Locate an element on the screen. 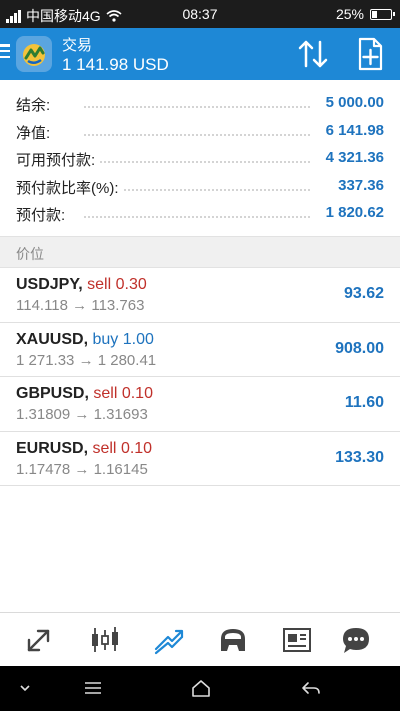 The width and height of the screenshot is (400, 711). position-header: USDJPY, sell 0.30 is located at coordinates (81, 285).